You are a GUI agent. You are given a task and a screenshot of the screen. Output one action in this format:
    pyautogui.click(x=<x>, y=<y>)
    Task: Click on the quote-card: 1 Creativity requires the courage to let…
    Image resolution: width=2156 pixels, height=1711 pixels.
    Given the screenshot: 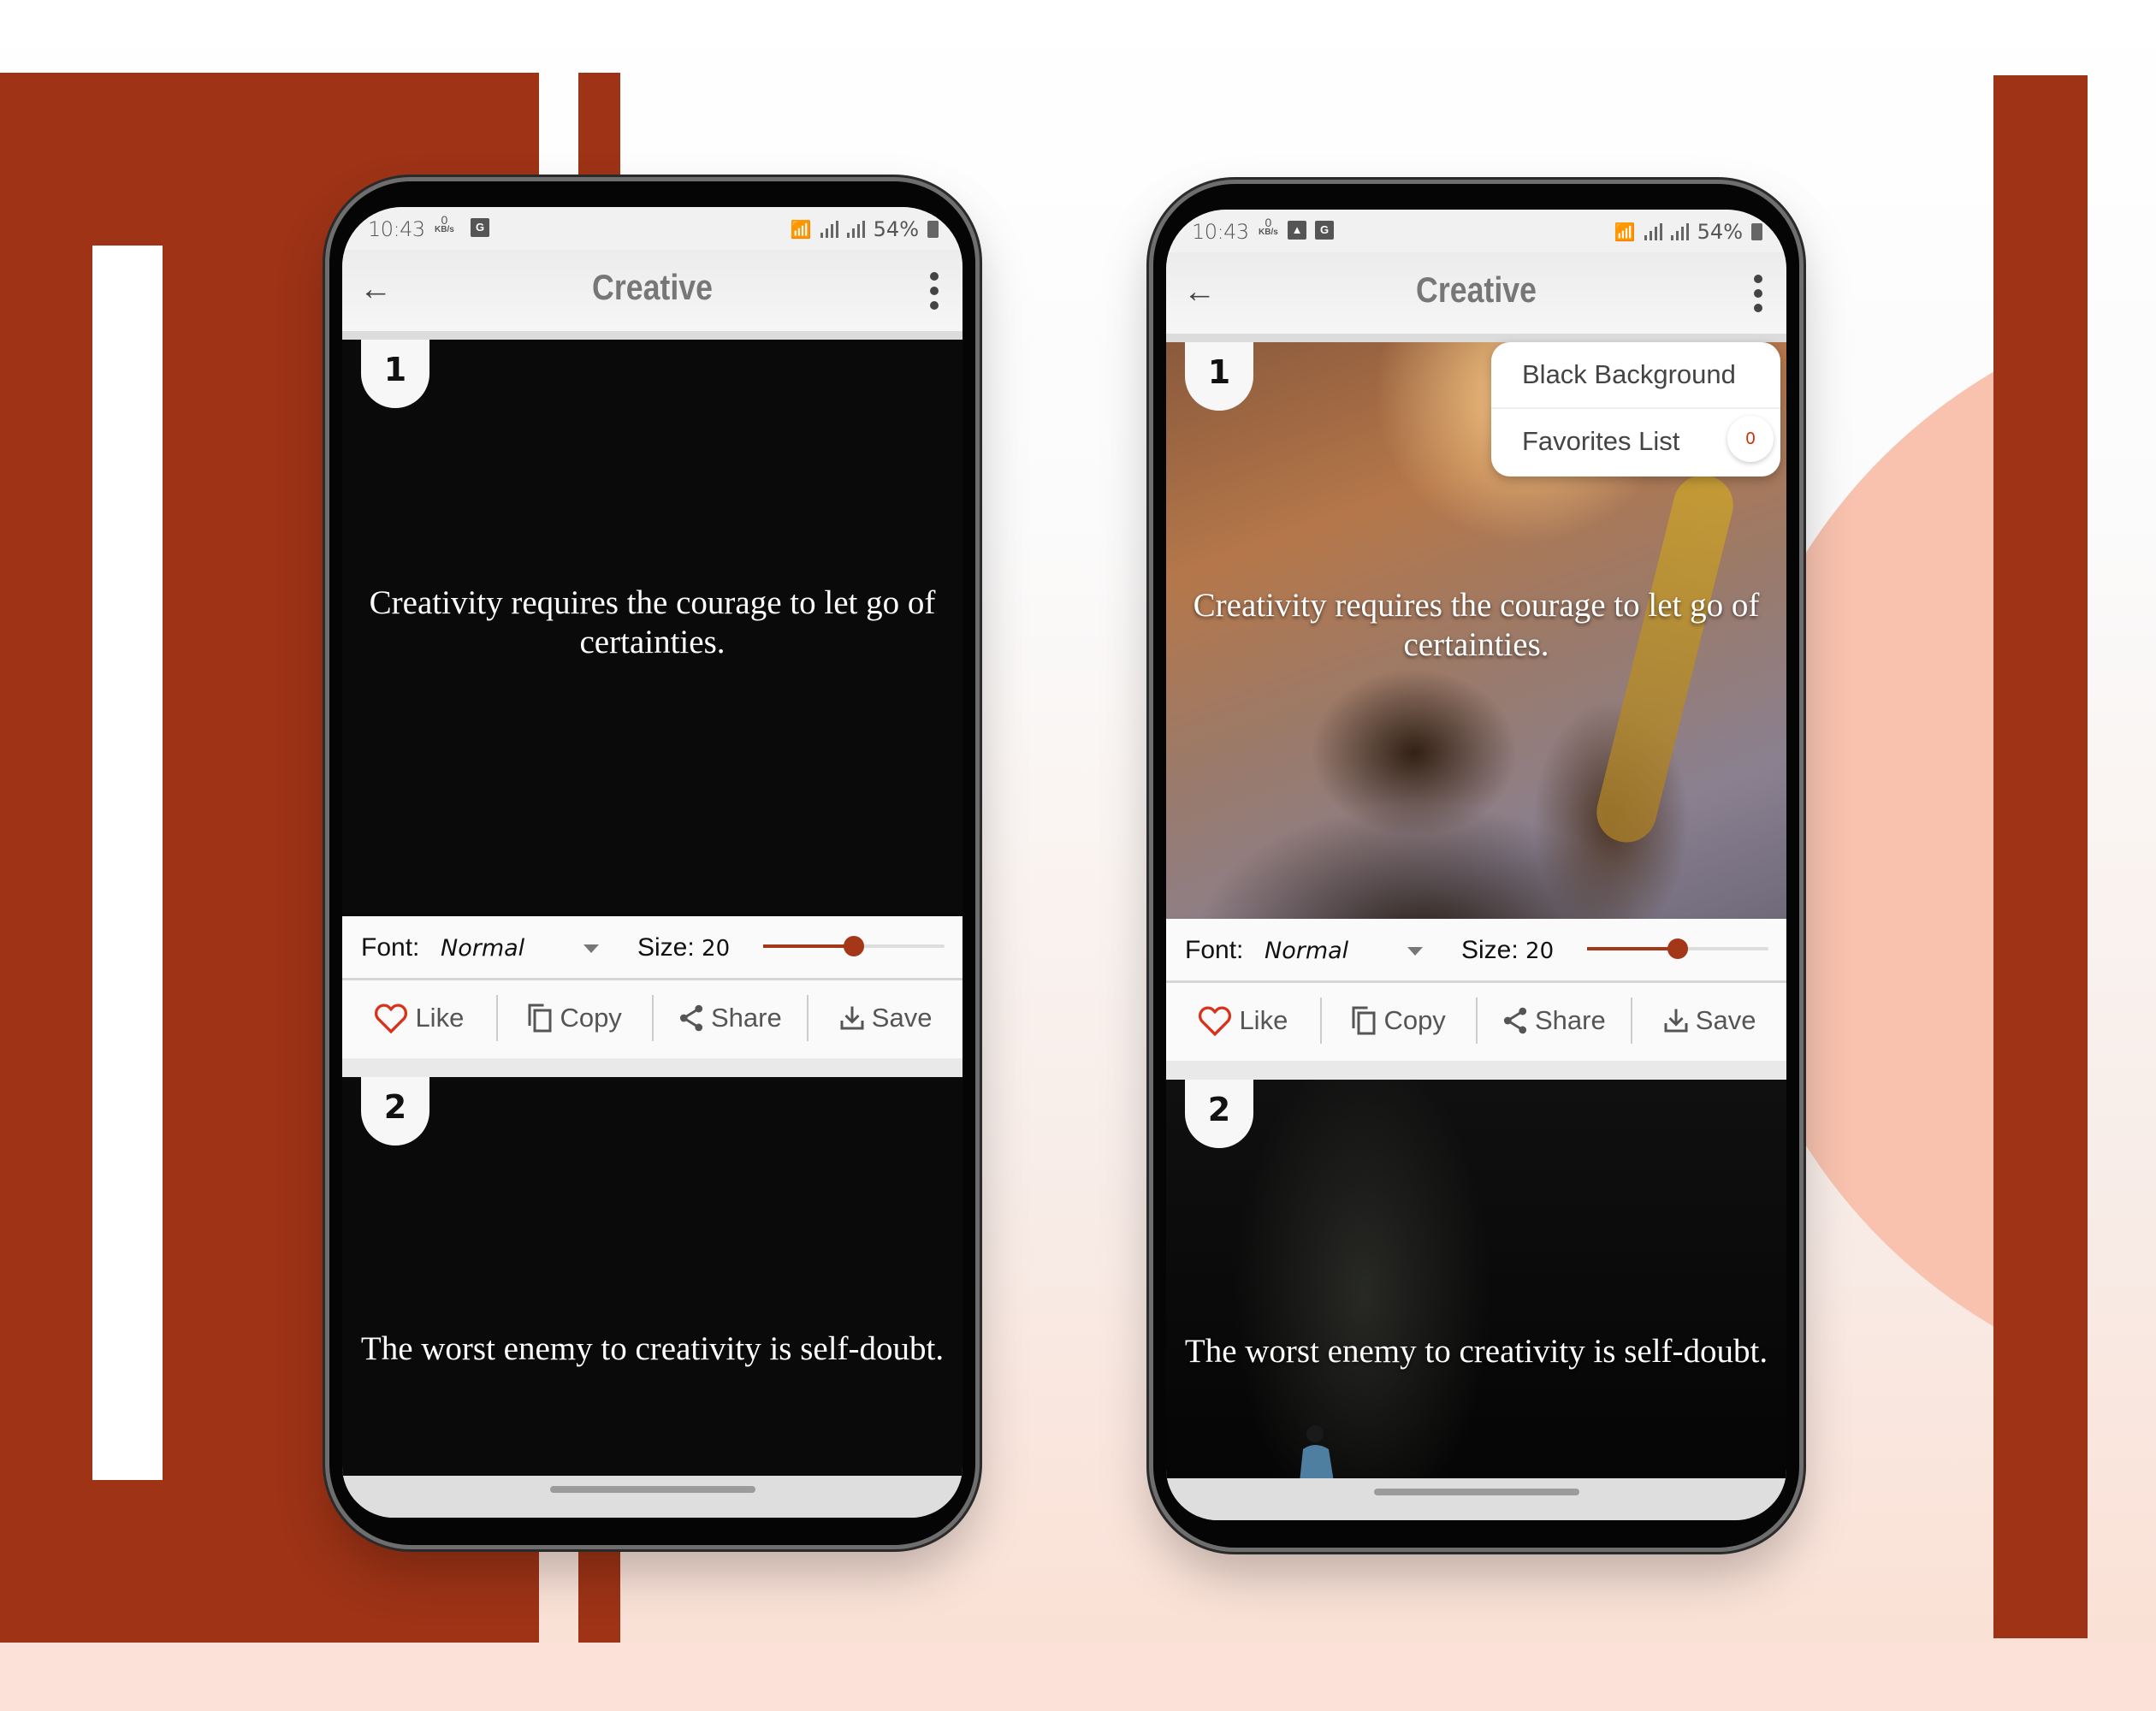 What is the action you would take?
    pyautogui.click(x=652, y=628)
    